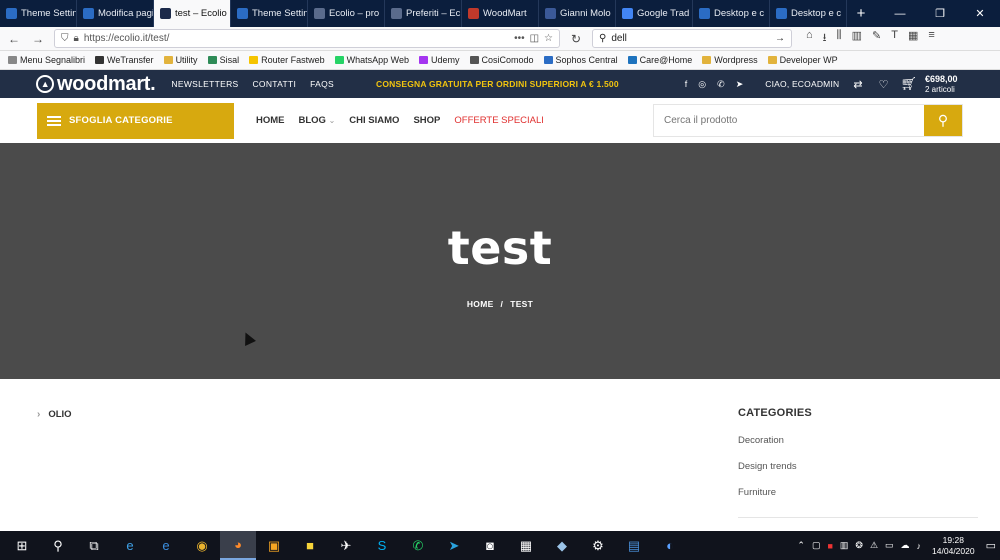 The width and height of the screenshot is (1000, 560). Describe the element at coordinates (789, 120) in the screenshot. I see `product-search-input` at that location.